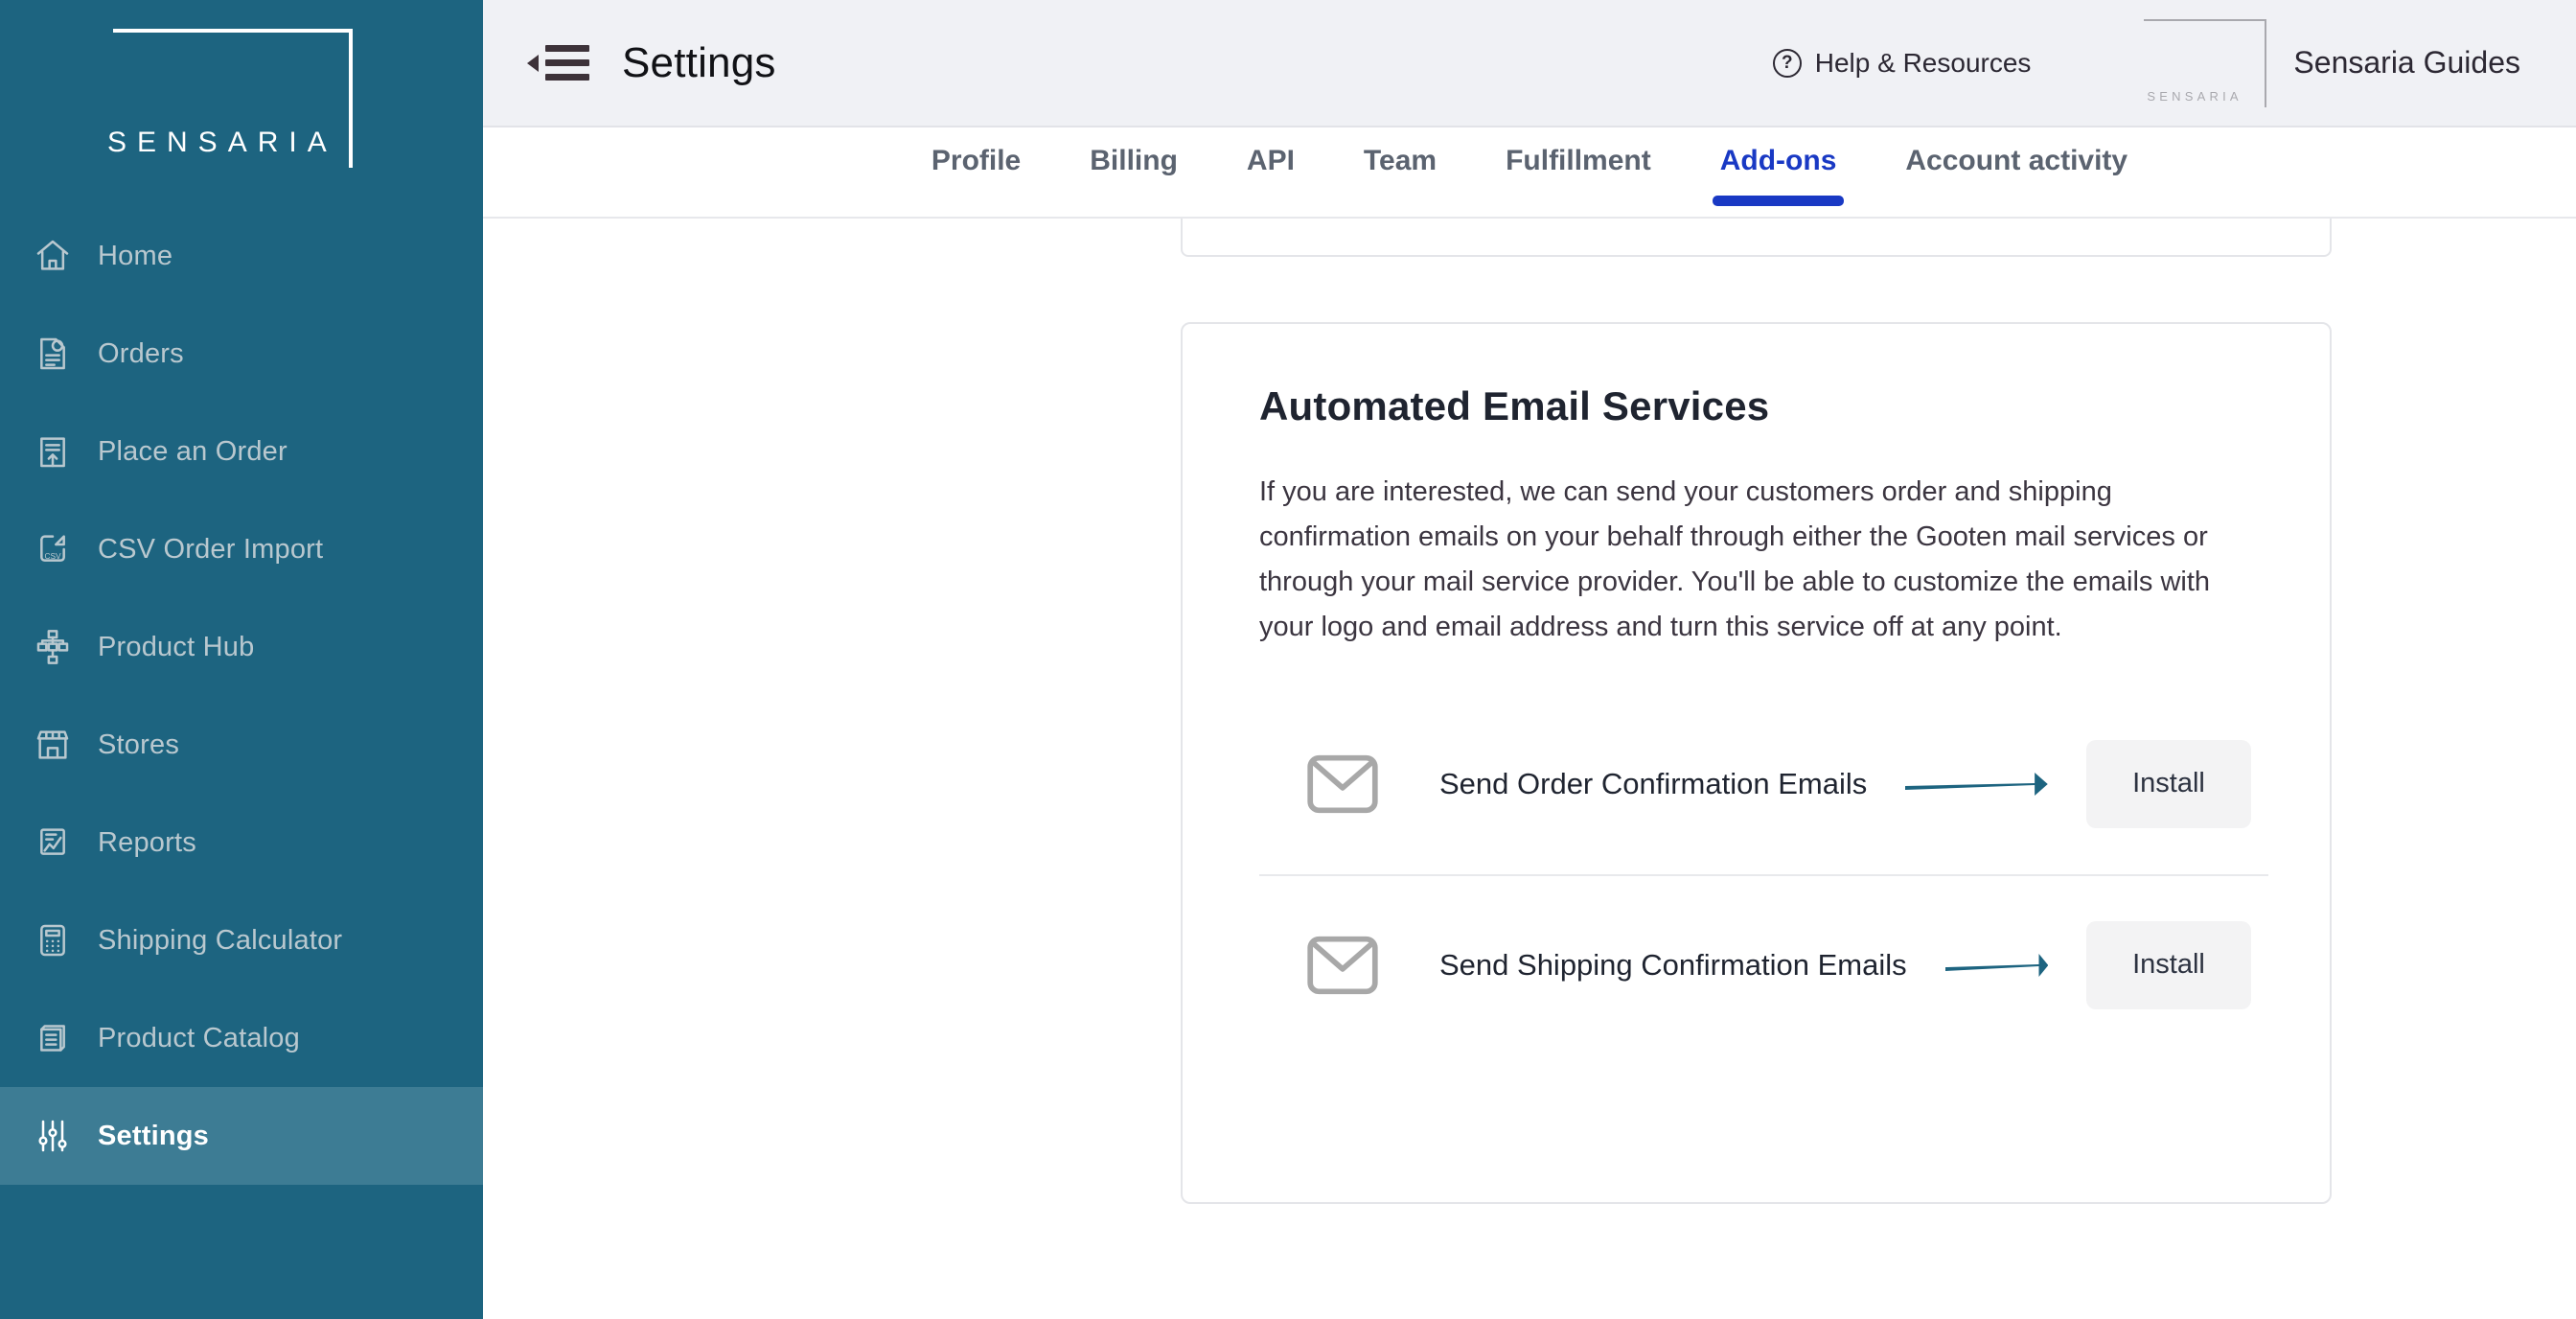 The height and width of the screenshot is (1319, 2576). Describe the element at coordinates (135, 255) in the screenshot. I see `sidebar-item-label: Home` at that location.